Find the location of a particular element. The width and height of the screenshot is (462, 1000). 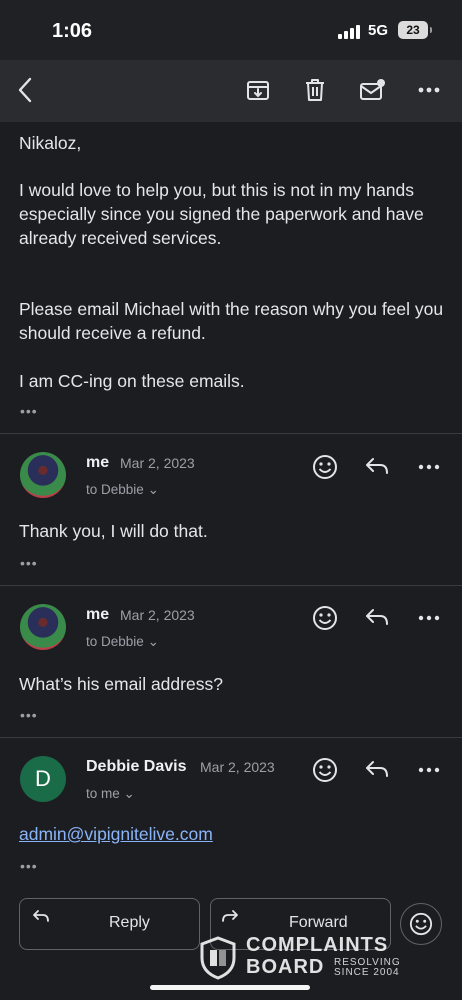

archive-button is located at coordinates (258, 90).